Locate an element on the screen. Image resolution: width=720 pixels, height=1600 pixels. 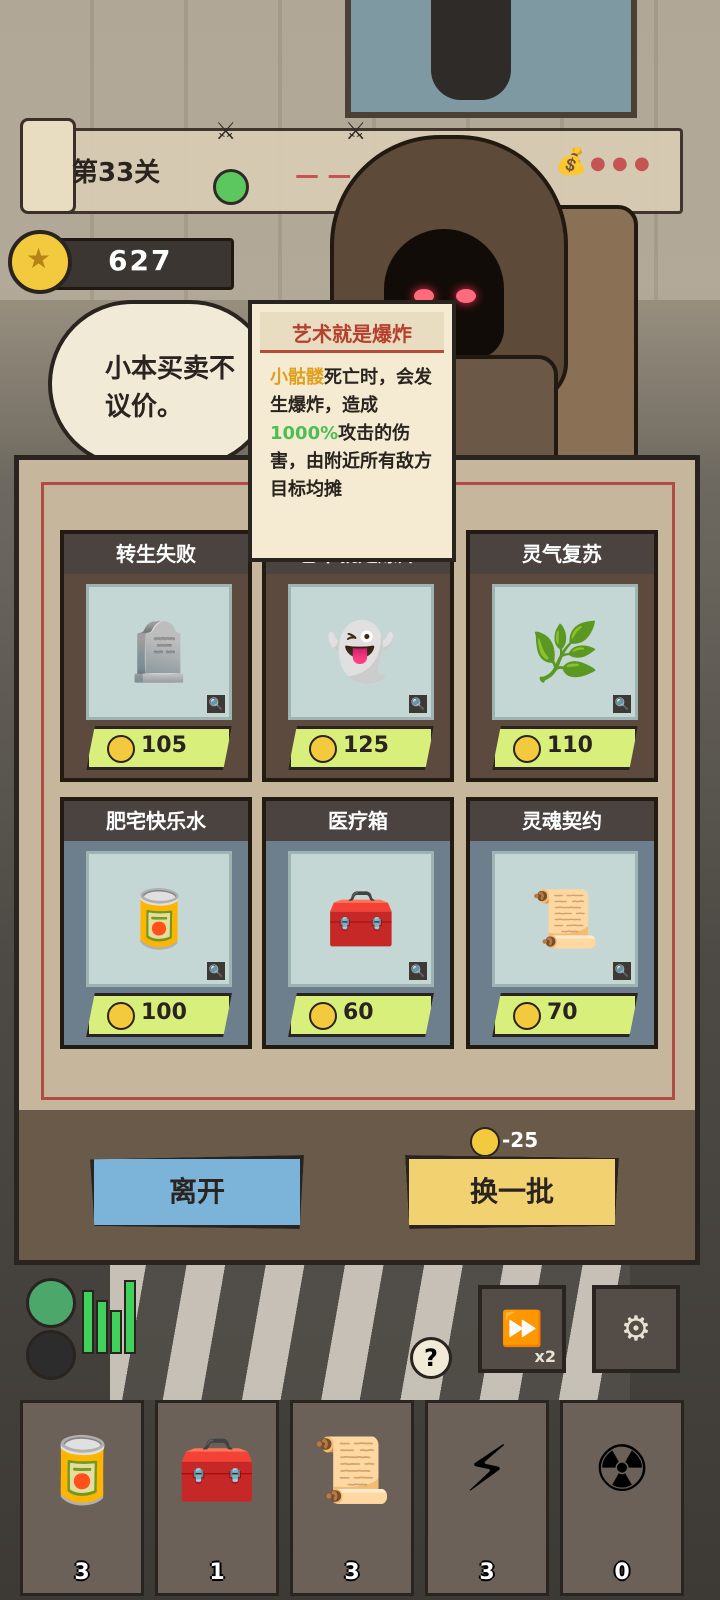
shop-item-price: 125 is located at coordinates (366, 745).